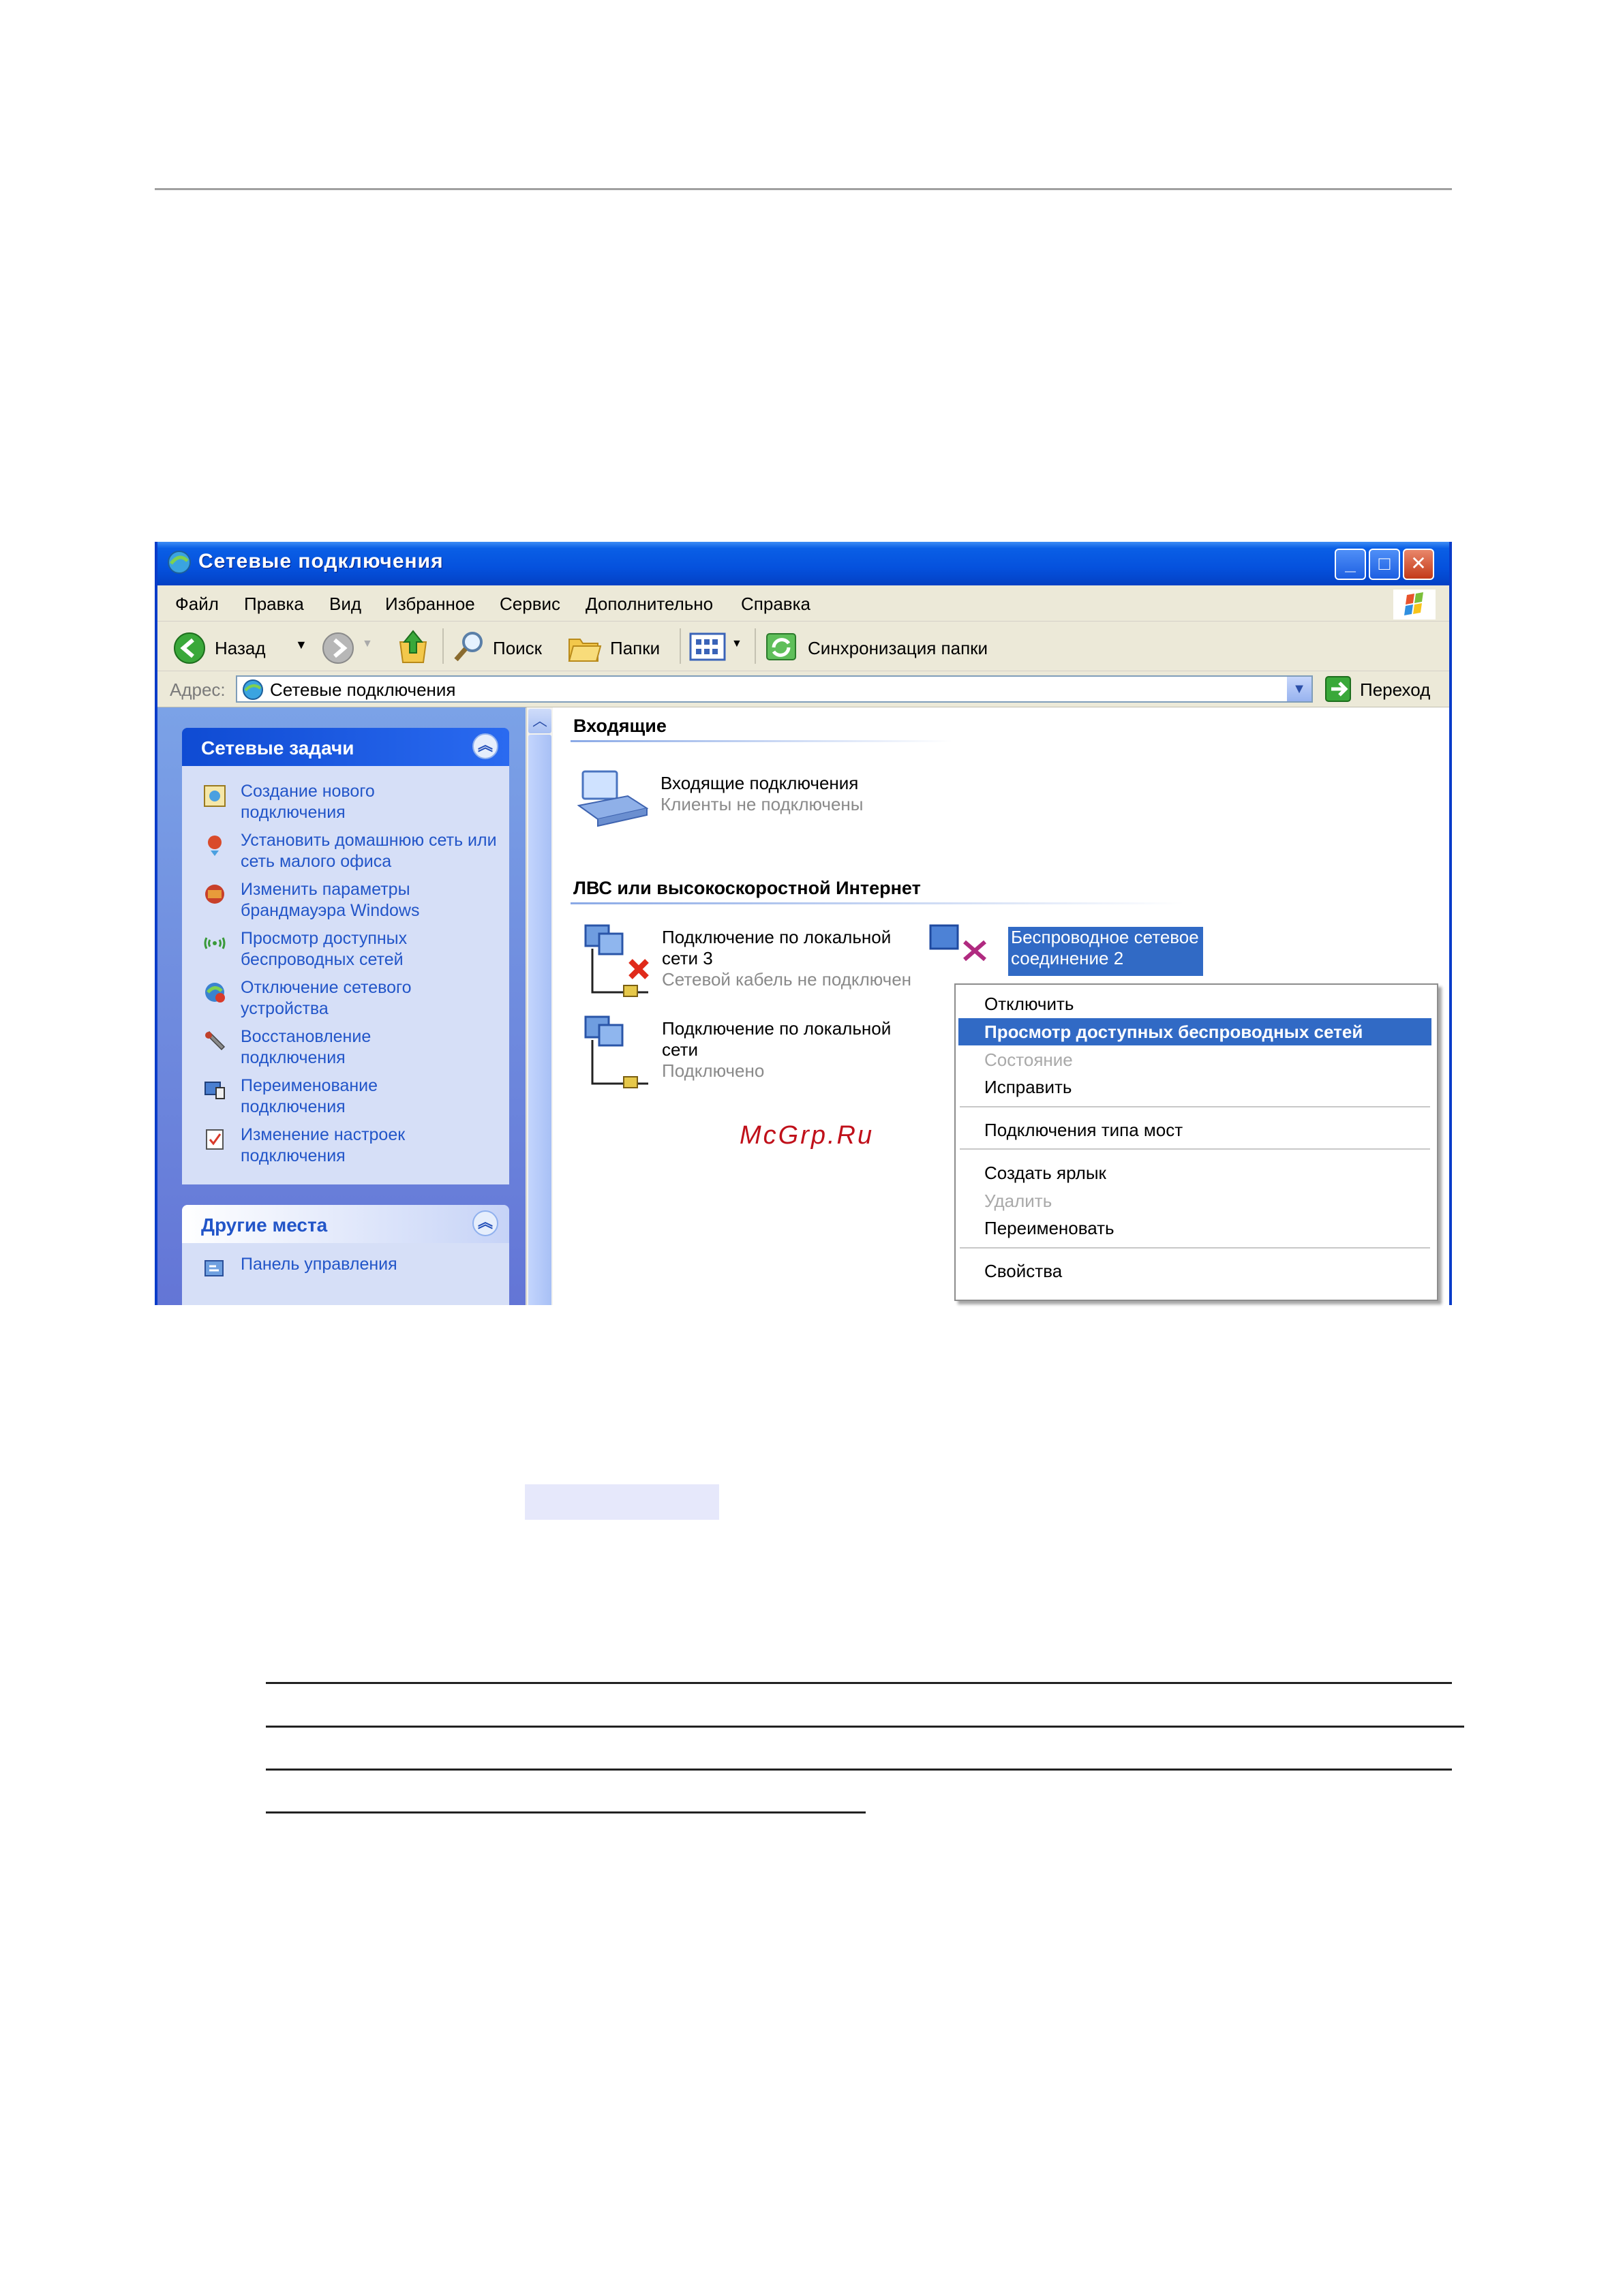 This screenshot has width=1623, height=2296. Describe the element at coordinates (1395, 689) in the screenshot. I see `go-label: Переход` at that location.